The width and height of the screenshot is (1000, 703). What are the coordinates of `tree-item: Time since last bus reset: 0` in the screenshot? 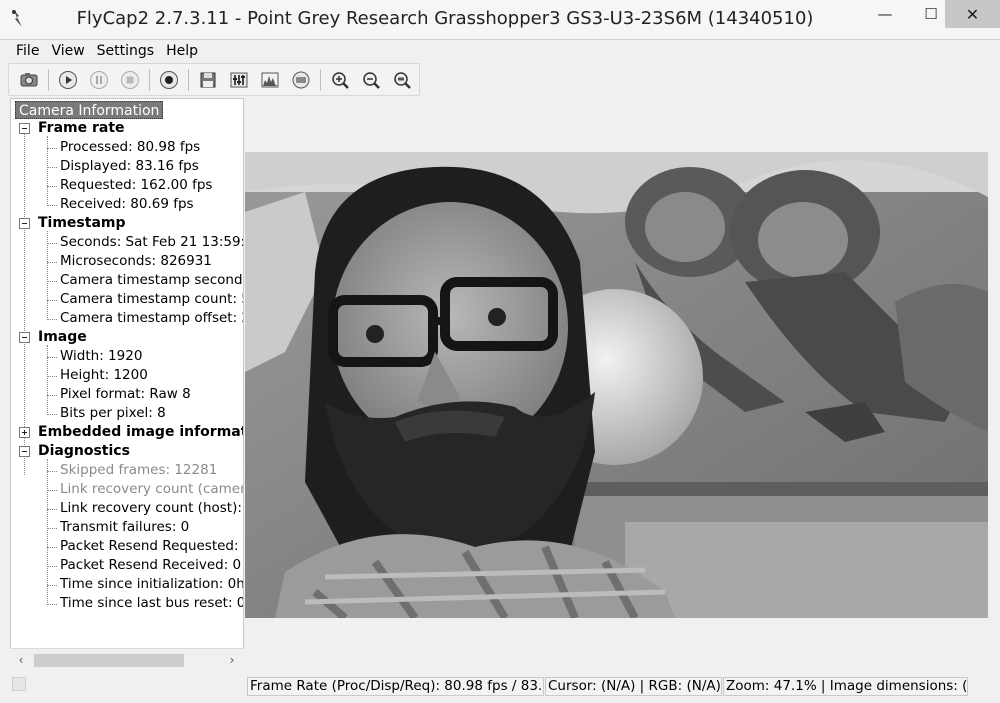 It's located at (127, 603).